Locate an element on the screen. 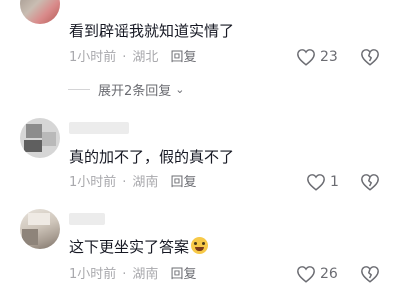 The width and height of the screenshot is (400, 287). comment-meta: 1小时前 · 湖北 回复 is located at coordinates (133, 57).